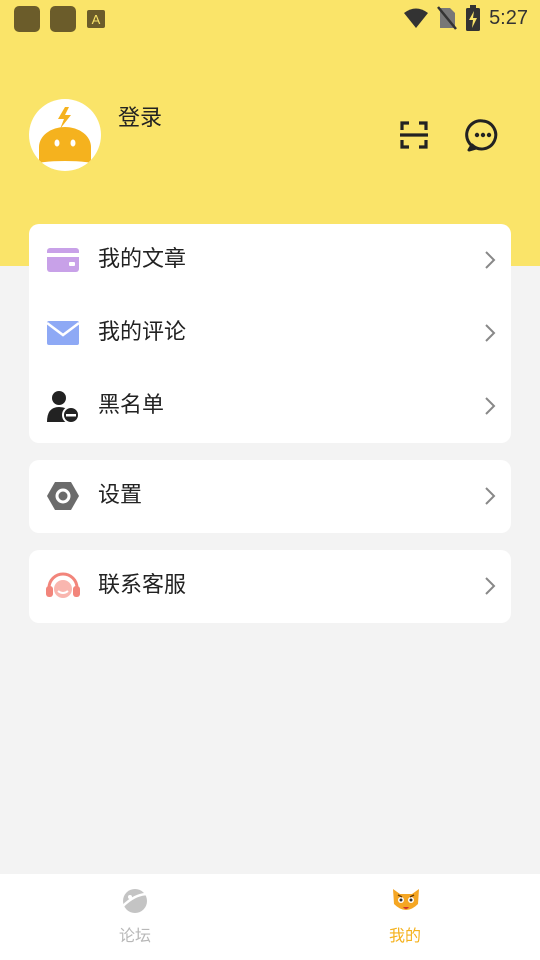 The height and width of the screenshot is (960, 540). I want to click on planet-icon, so click(135, 901).